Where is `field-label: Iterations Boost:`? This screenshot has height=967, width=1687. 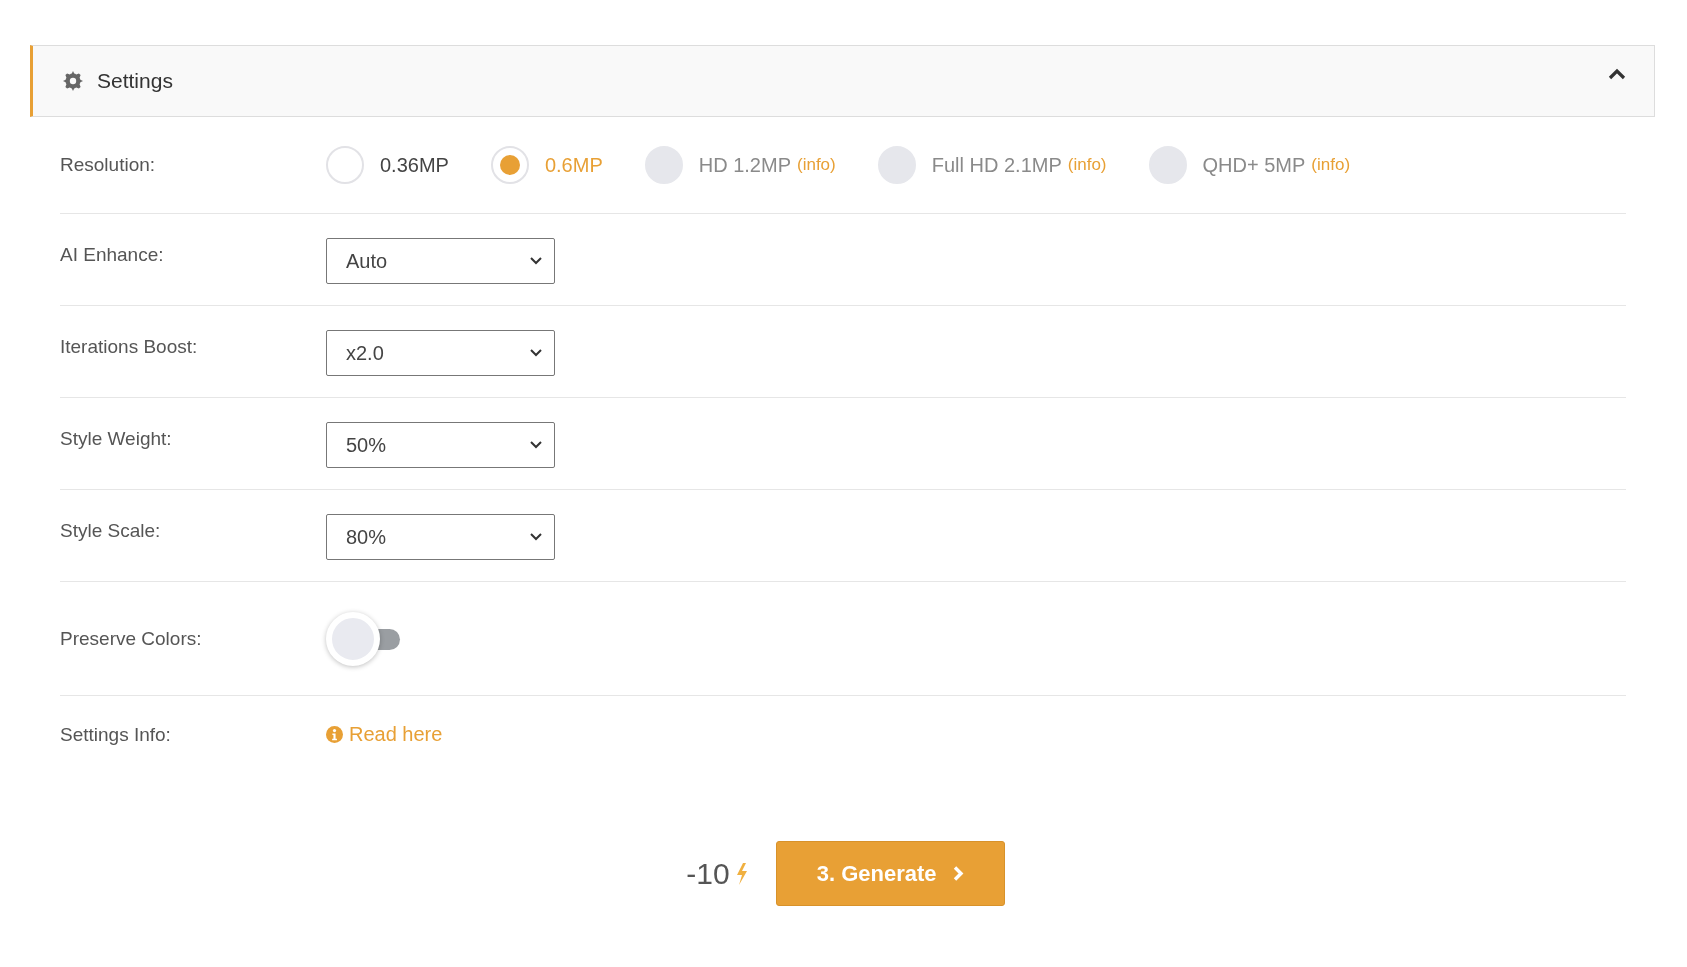
field-label: Iterations Boost: is located at coordinates (129, 347).